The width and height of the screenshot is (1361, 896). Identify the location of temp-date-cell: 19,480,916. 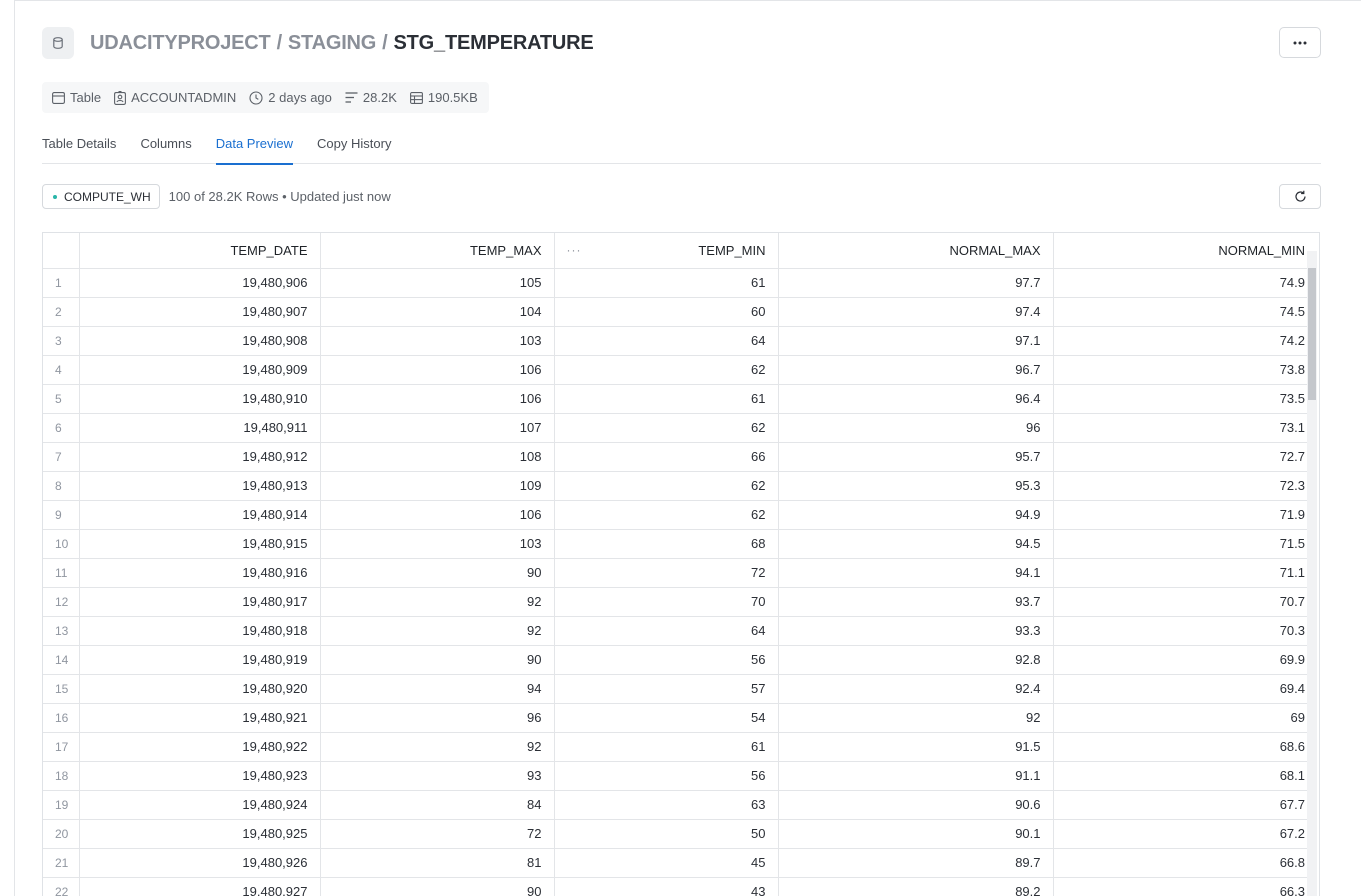
(200, 573).